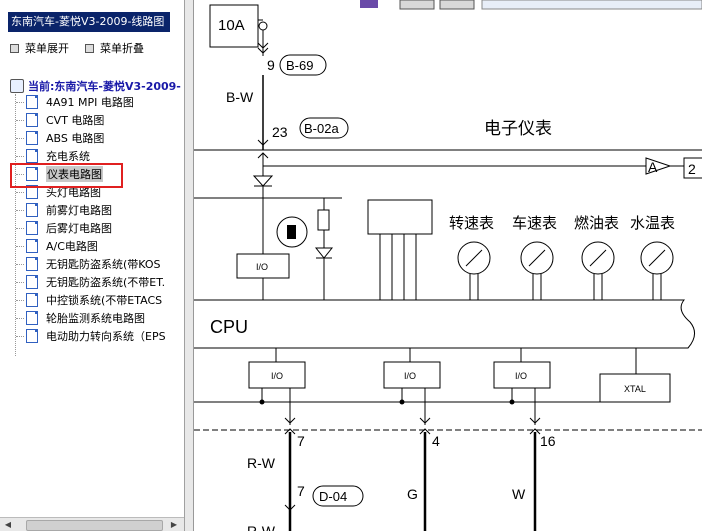 Image resolution: width=702 pixels, height=531 pixels. Describe the element at coordinates (474, 270) in the screenshot. I see `gauge-tach` at that location.